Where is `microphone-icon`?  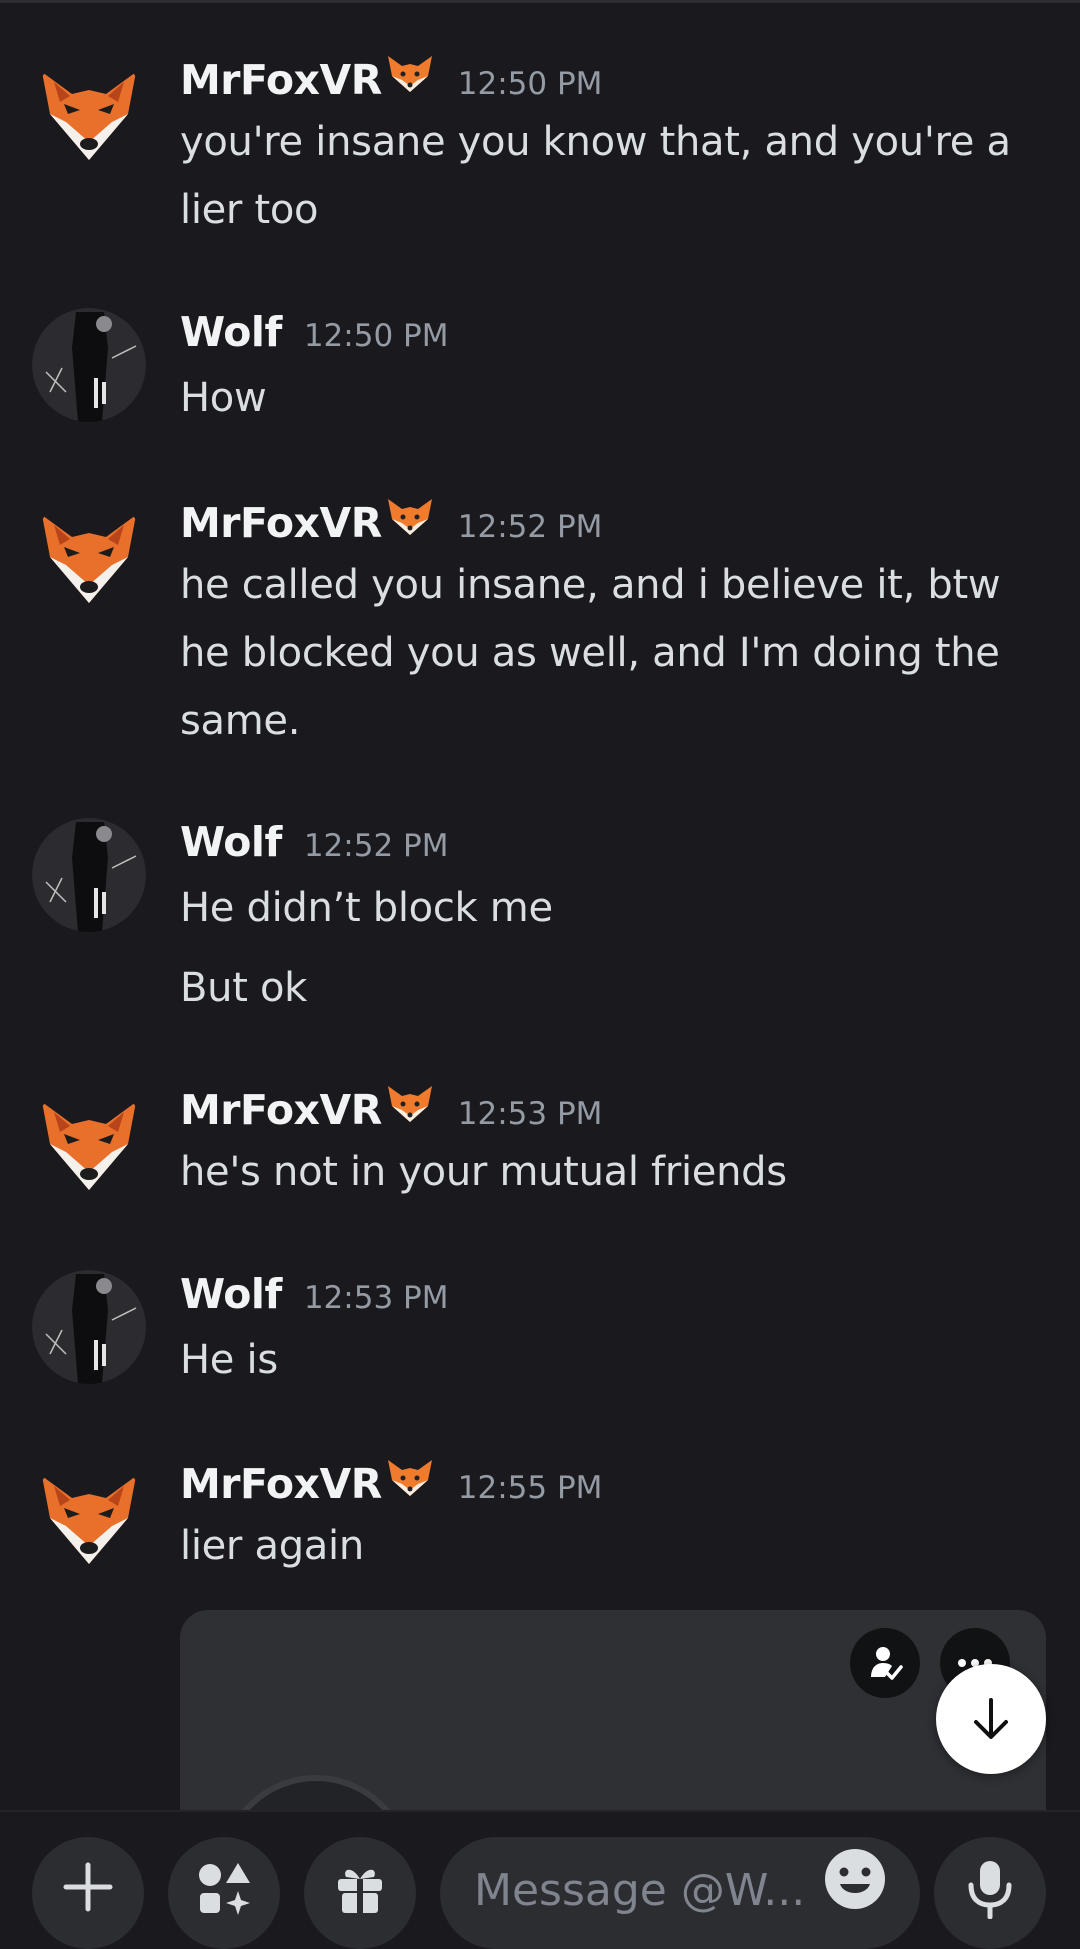
microphone-icon is located at coordinates (990, 1893).